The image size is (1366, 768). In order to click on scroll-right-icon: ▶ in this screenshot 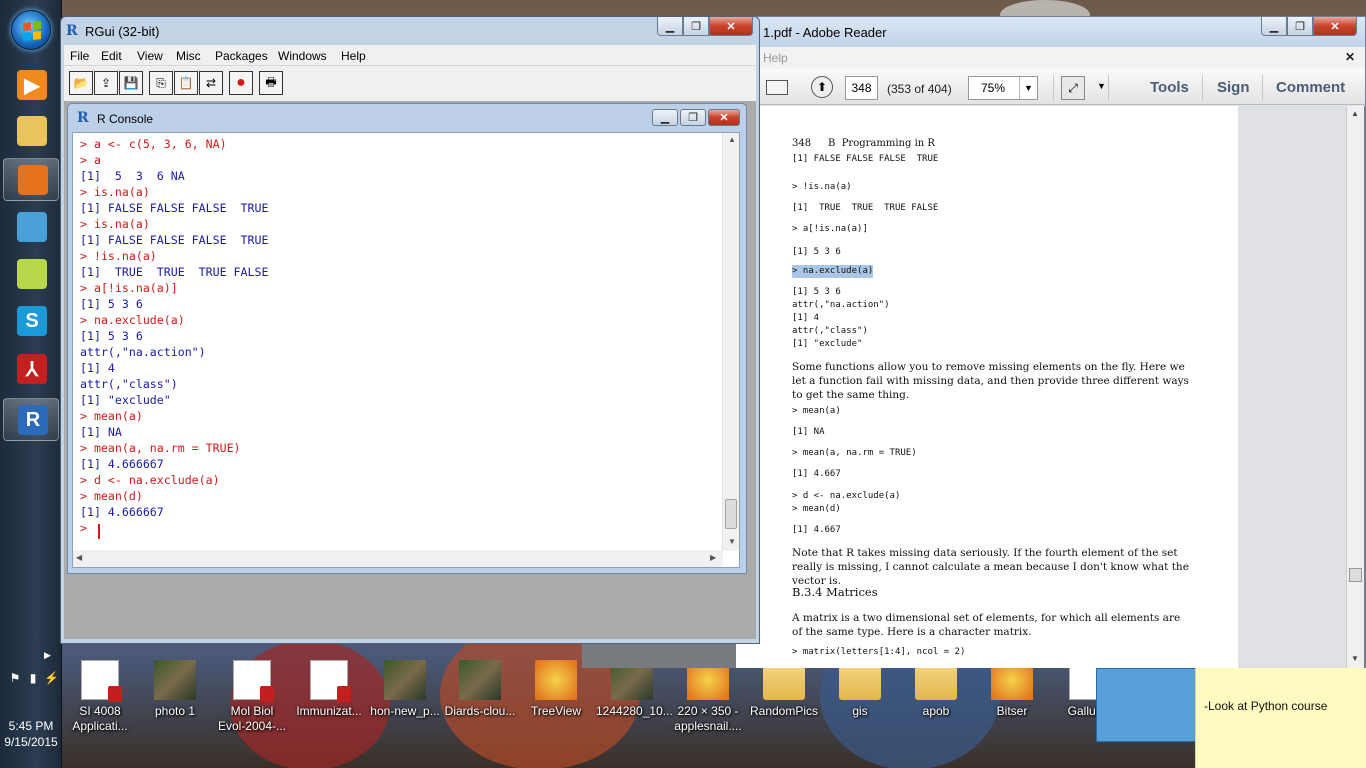, I will do `click(713, 557)`.